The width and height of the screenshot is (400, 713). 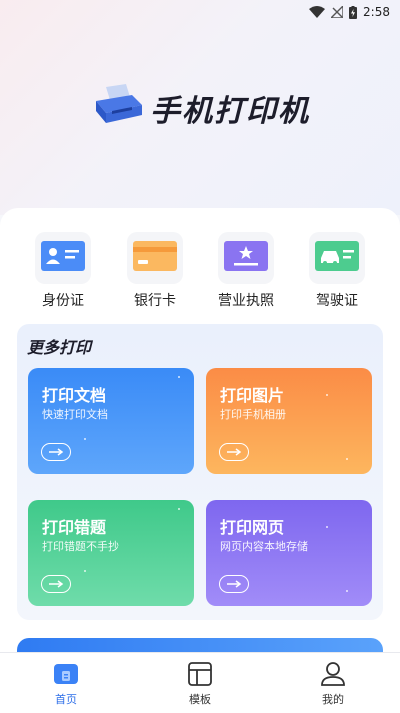 What do you see at coordinates (246, 301) in the screenshot?
I see `quick-action-label: 营业执照` at bounding box center [246, 301].